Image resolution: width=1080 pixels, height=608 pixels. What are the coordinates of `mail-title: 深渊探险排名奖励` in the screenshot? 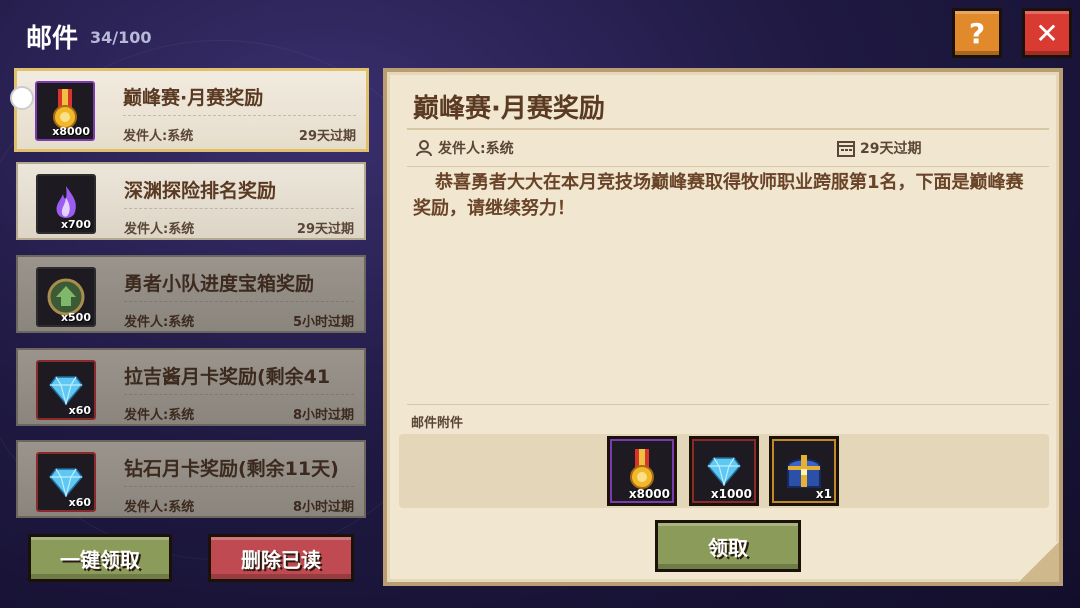 It's located at (200, 191).